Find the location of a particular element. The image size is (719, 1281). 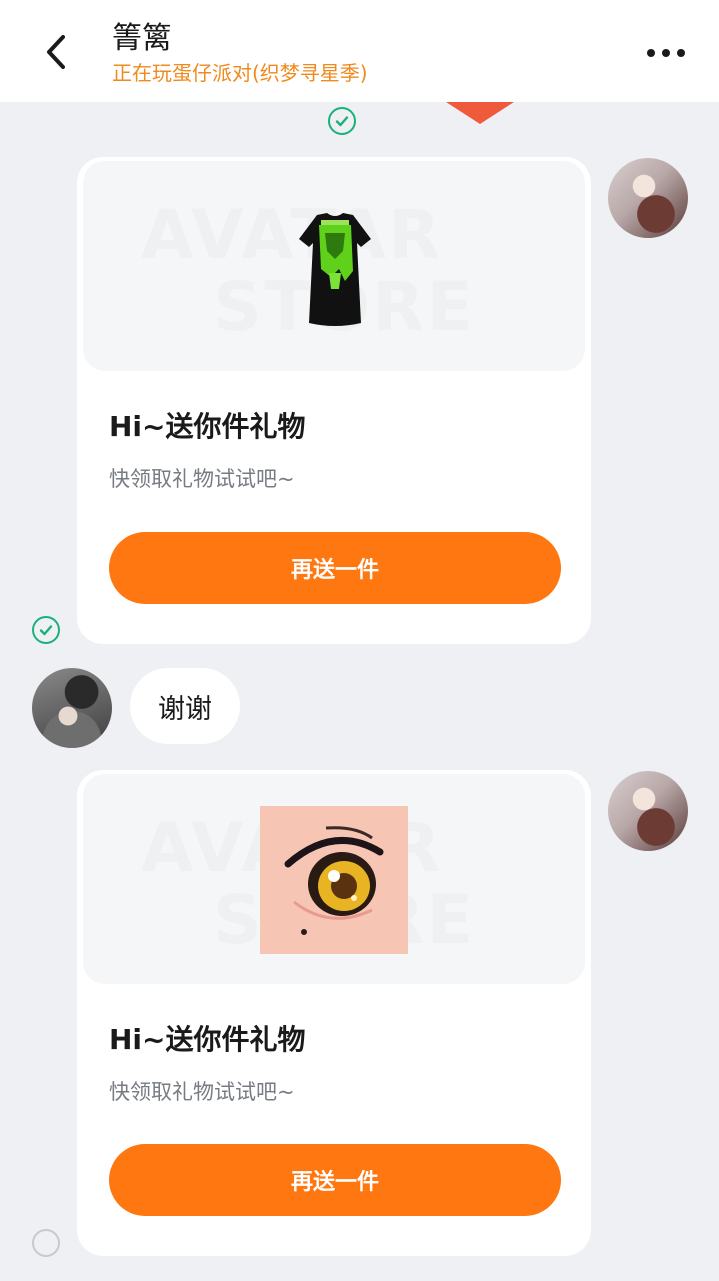

more-button is located at coordinates (666, 53).